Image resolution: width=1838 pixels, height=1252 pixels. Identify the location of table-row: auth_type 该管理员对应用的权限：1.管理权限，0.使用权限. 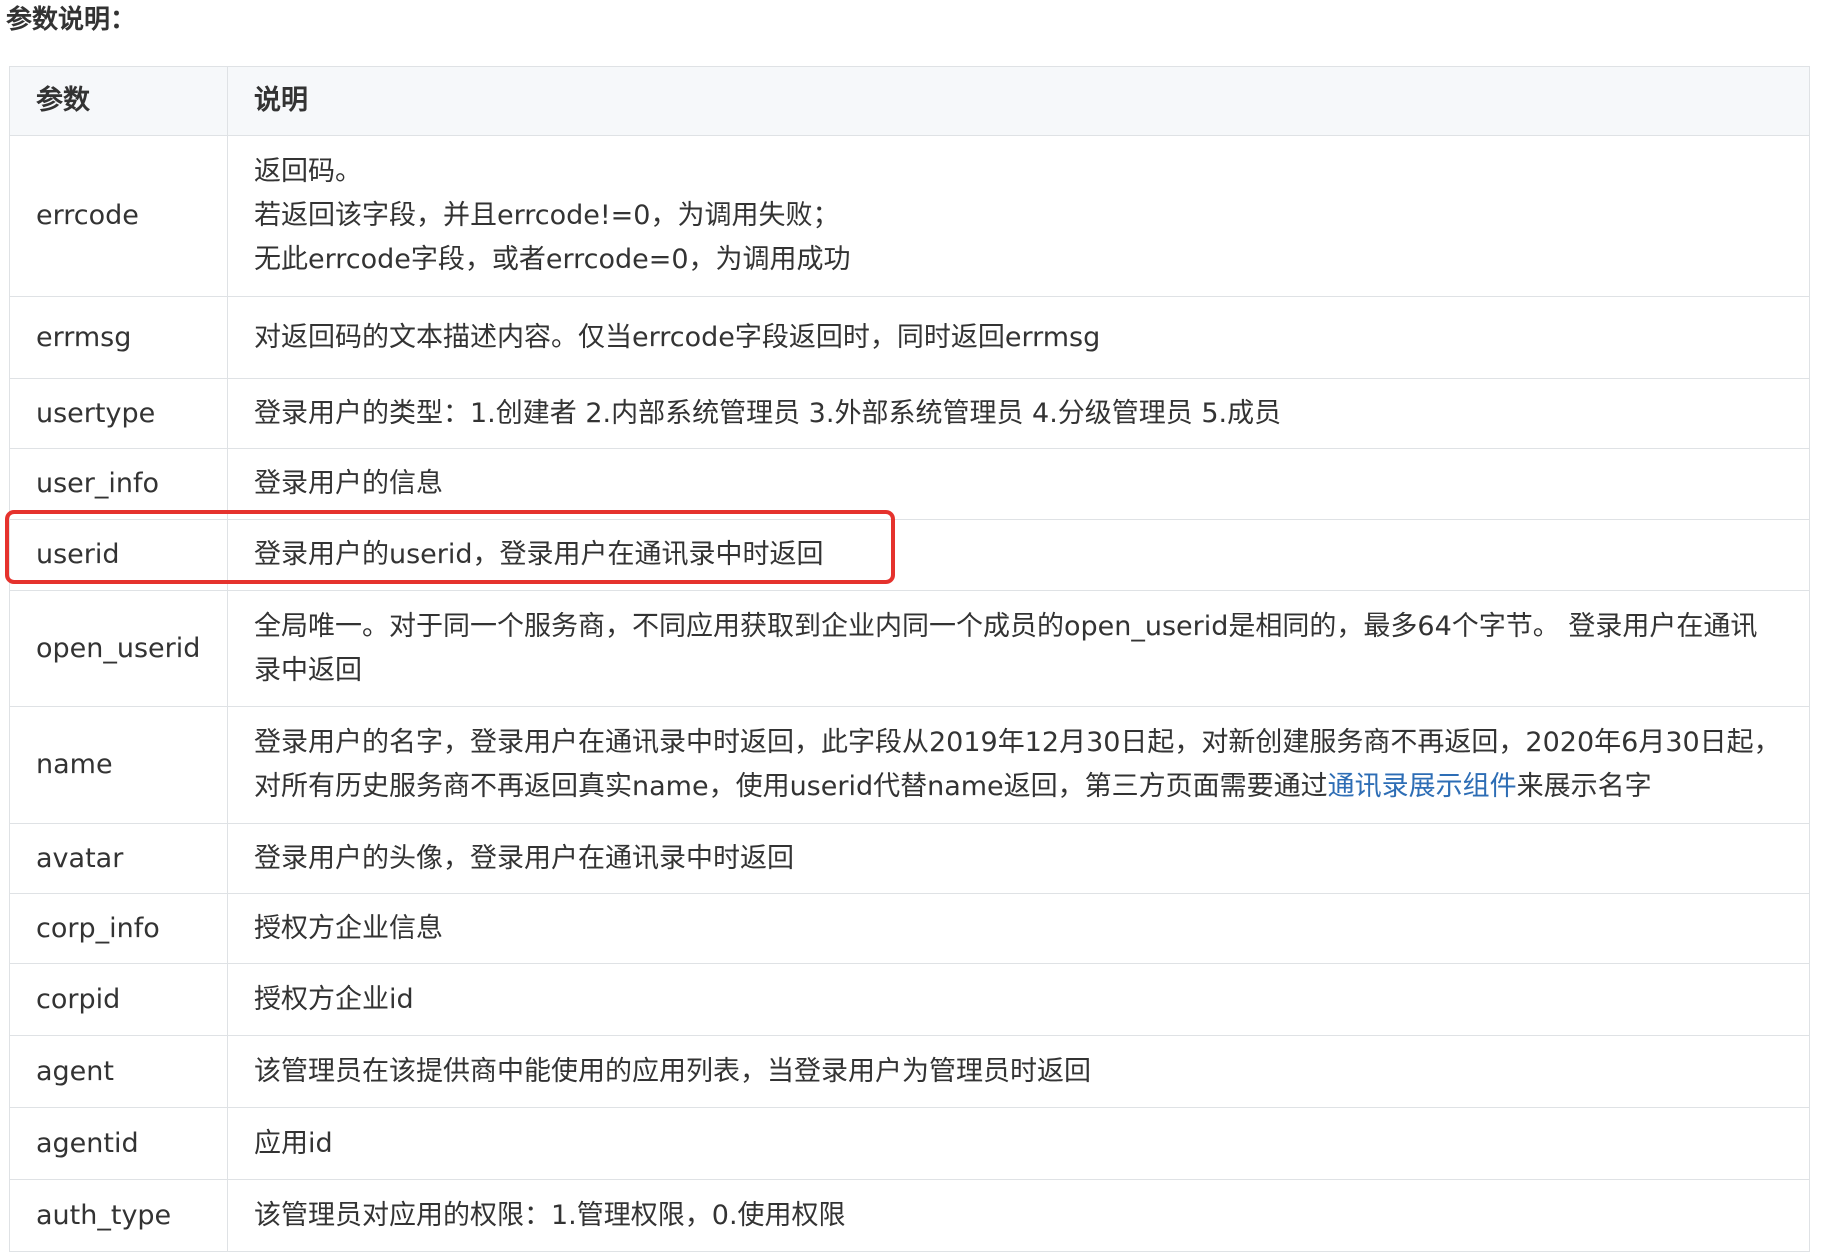
(909, 1215).